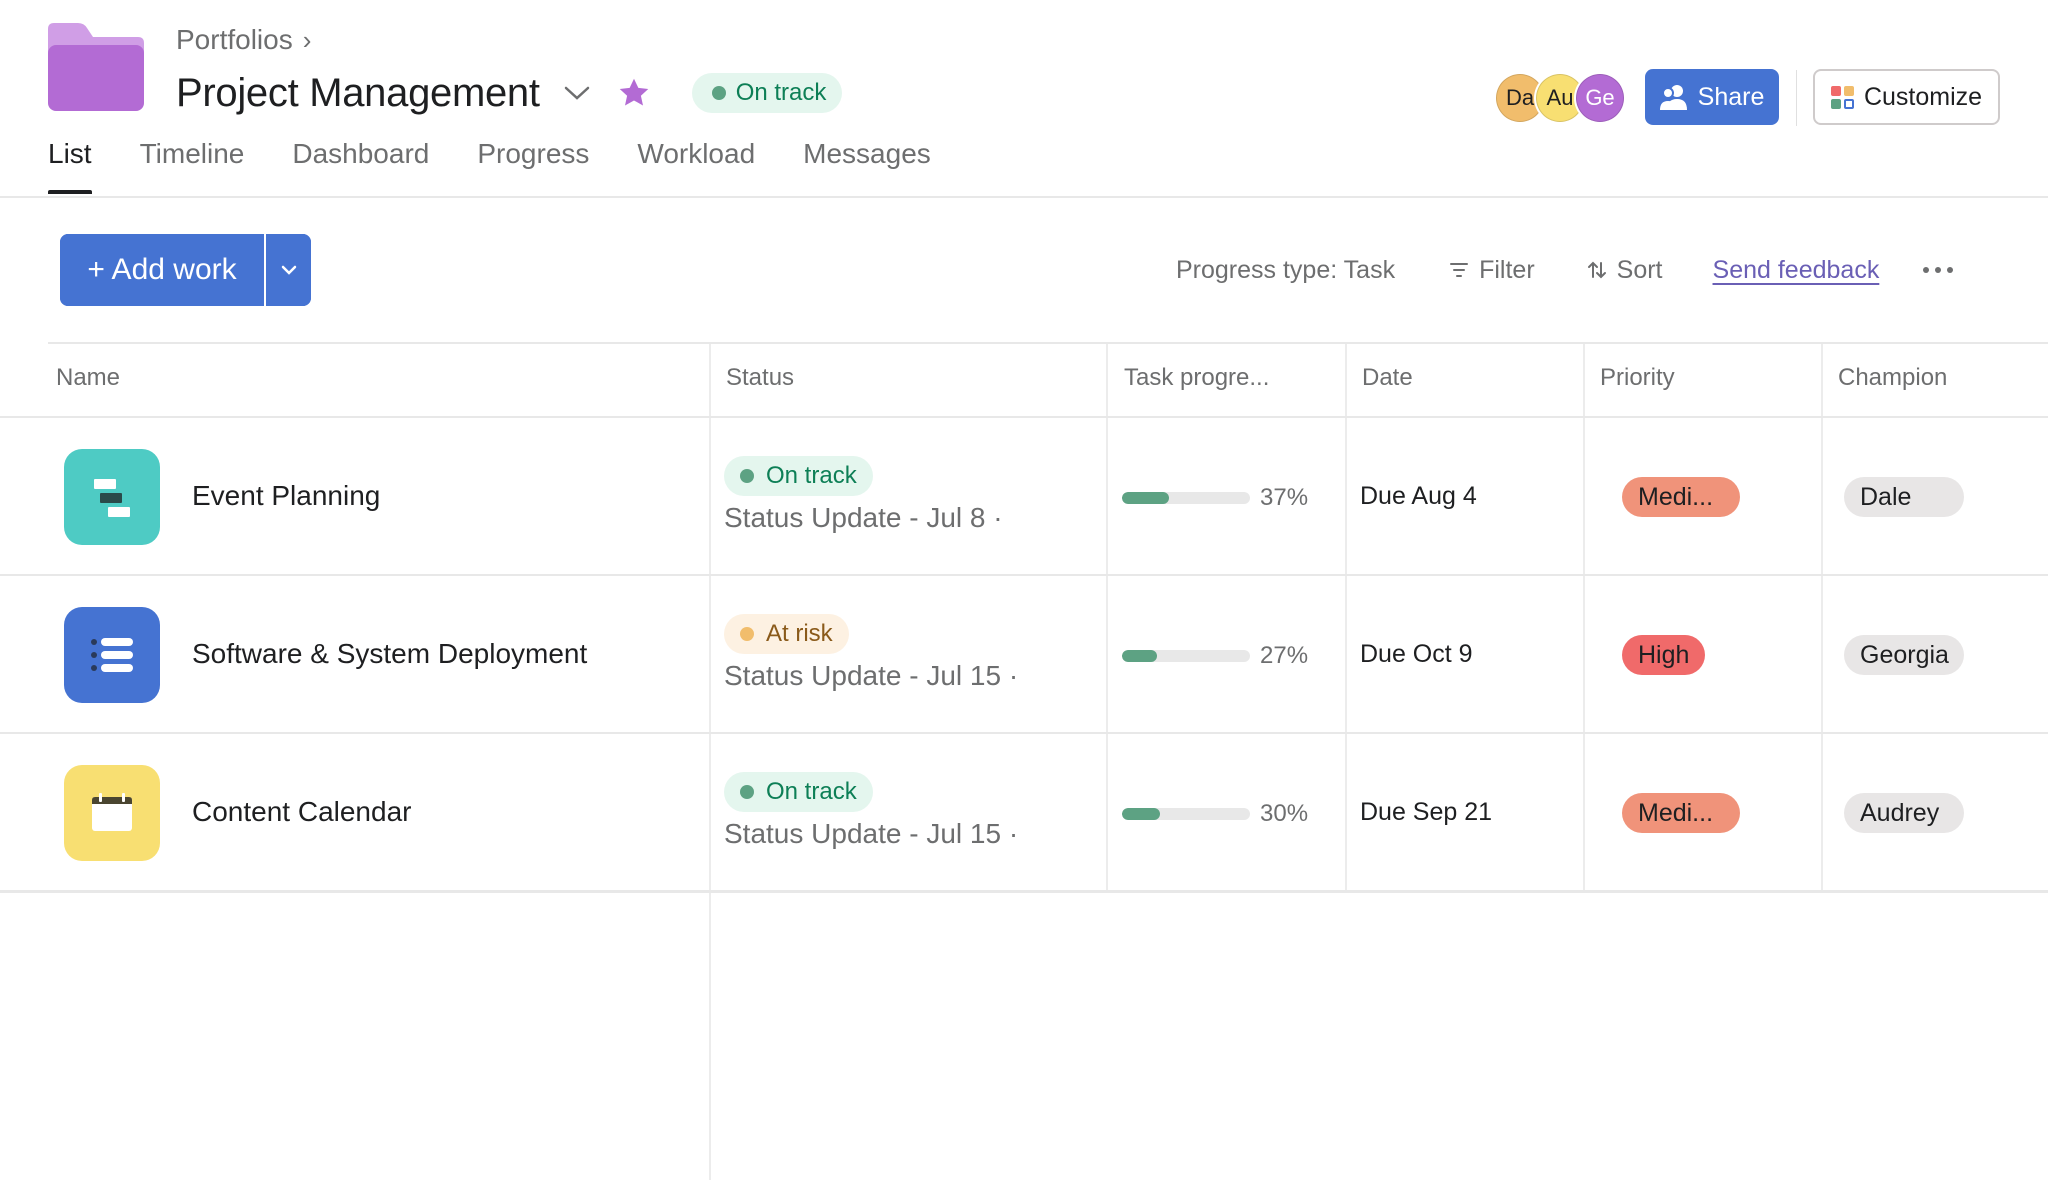 Image resolution: width=2048 pixels, height=1180 pixels. I want to click on header-divider, so click(1796, 98).